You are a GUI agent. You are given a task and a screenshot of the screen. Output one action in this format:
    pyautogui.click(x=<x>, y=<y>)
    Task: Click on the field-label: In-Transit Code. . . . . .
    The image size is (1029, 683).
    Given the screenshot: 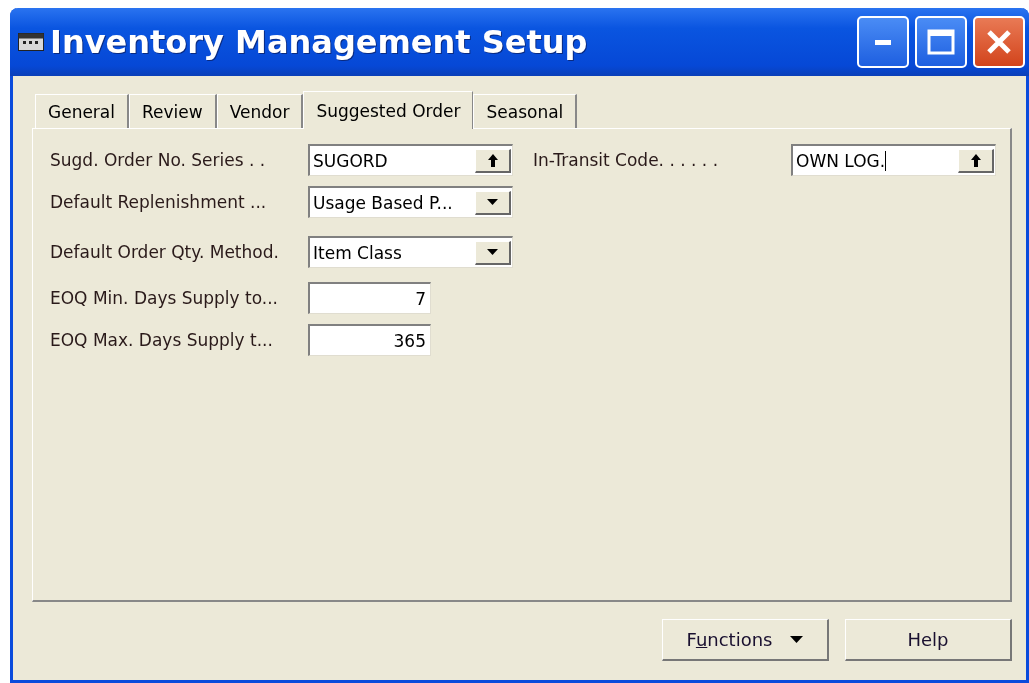 What is the action you would take?
    pyautogui.click(x=626, y=160)
    